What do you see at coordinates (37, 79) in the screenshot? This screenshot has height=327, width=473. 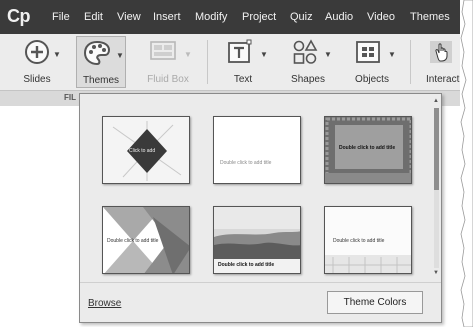 I see `slides-label: Slides` at bounding box center [37, 79].